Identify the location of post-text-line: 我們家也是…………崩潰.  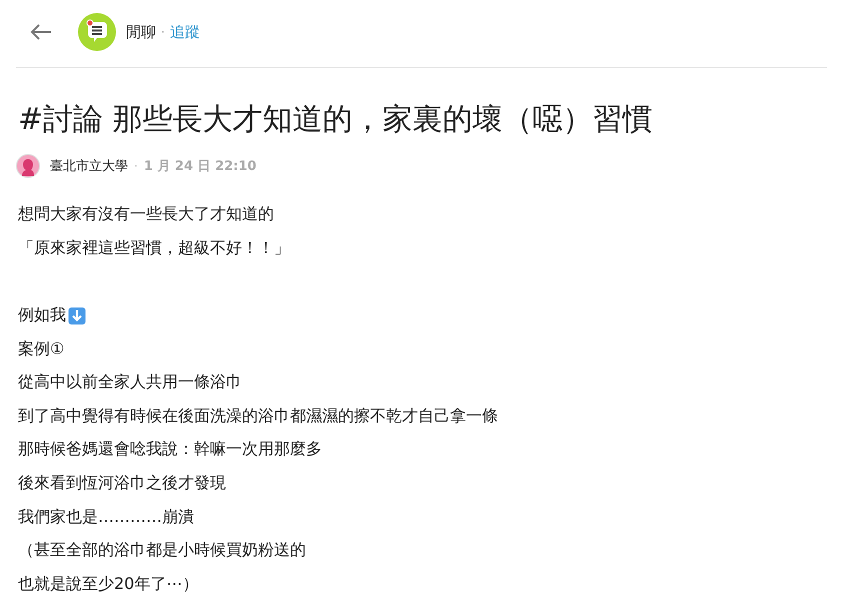
(106, 517).